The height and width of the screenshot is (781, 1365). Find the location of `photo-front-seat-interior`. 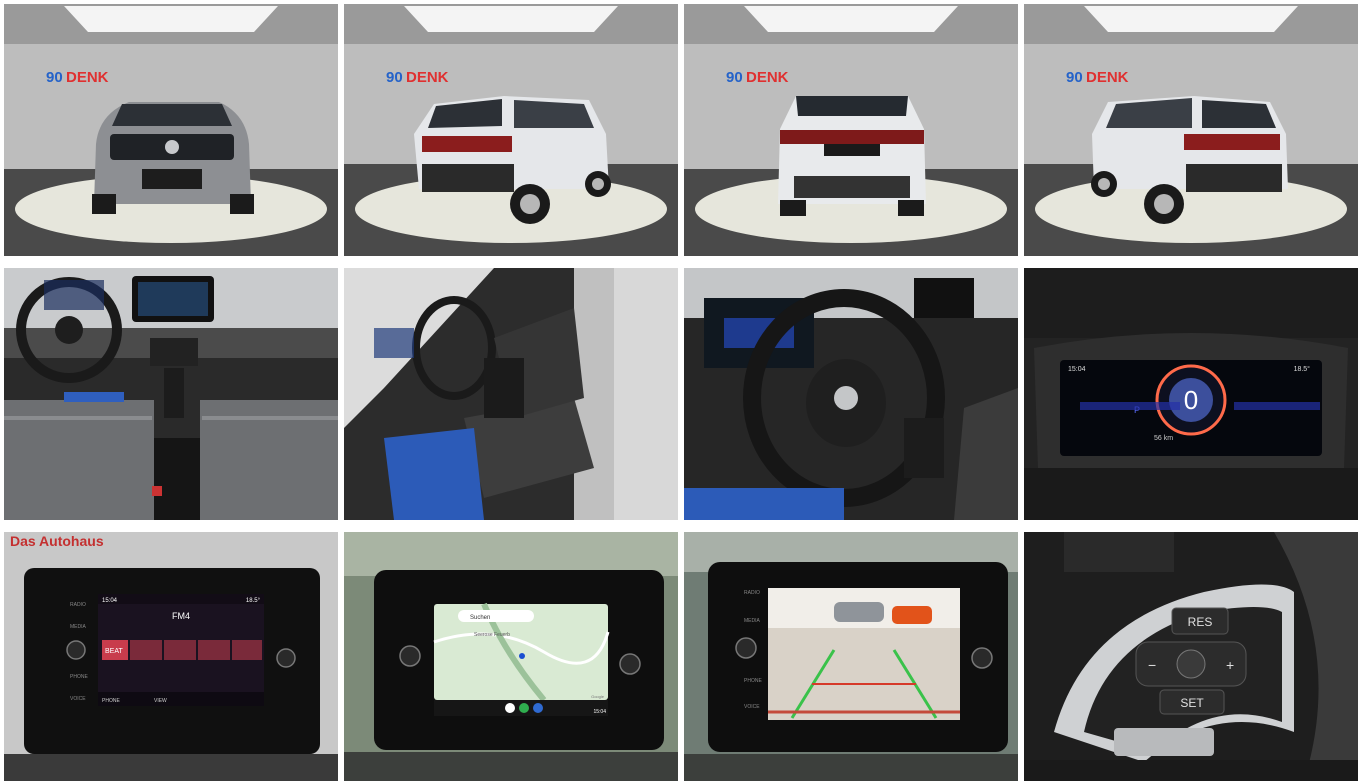

photo-front-seat-interior is located at coordinates (511, 394).